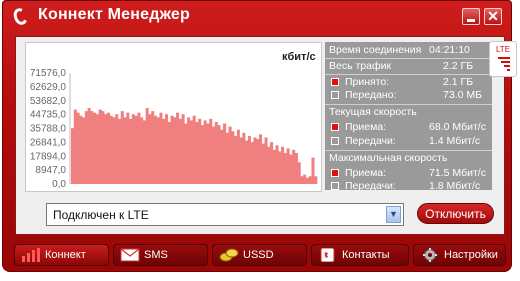 Image resolution: width=520 pixels, height=281 pixels. What do you see at coordinates (59, 184) in the screenshot?
I see `y-tick-label: 0,0` at bounding box center [59, 184].